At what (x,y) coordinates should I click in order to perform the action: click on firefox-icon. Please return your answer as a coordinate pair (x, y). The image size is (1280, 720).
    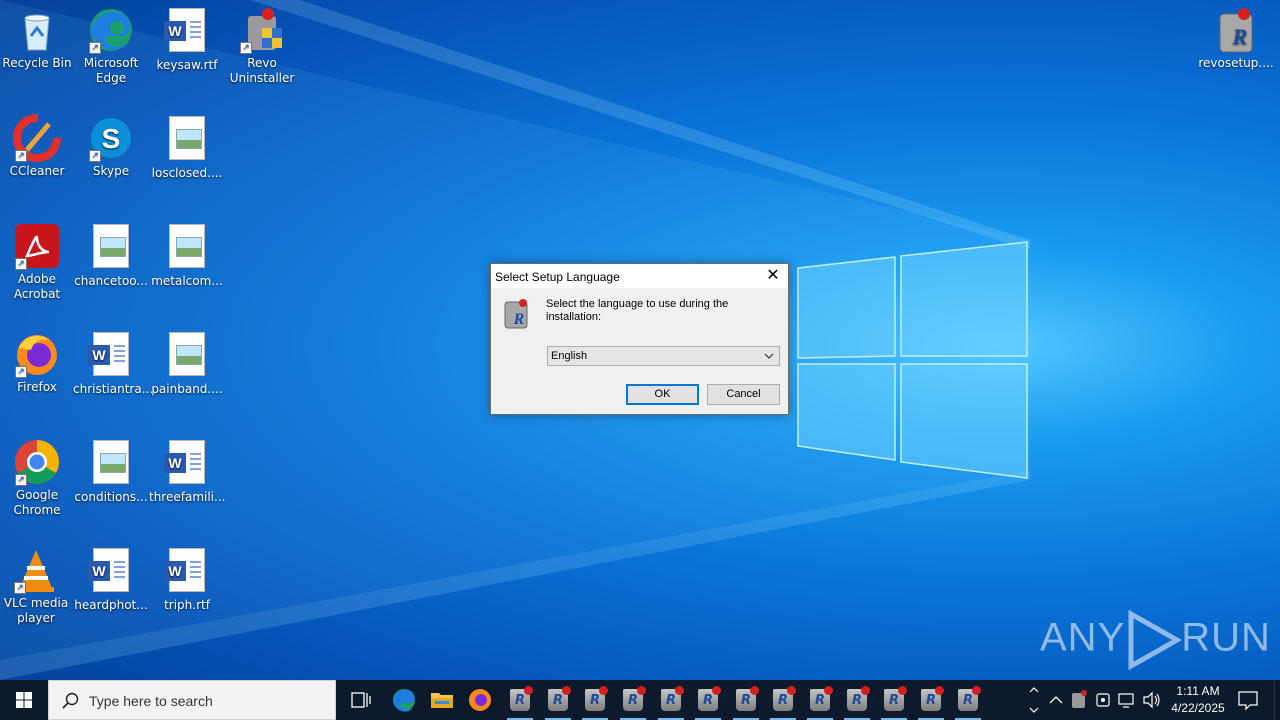
    Looking at the image, I should click on (480, 700).